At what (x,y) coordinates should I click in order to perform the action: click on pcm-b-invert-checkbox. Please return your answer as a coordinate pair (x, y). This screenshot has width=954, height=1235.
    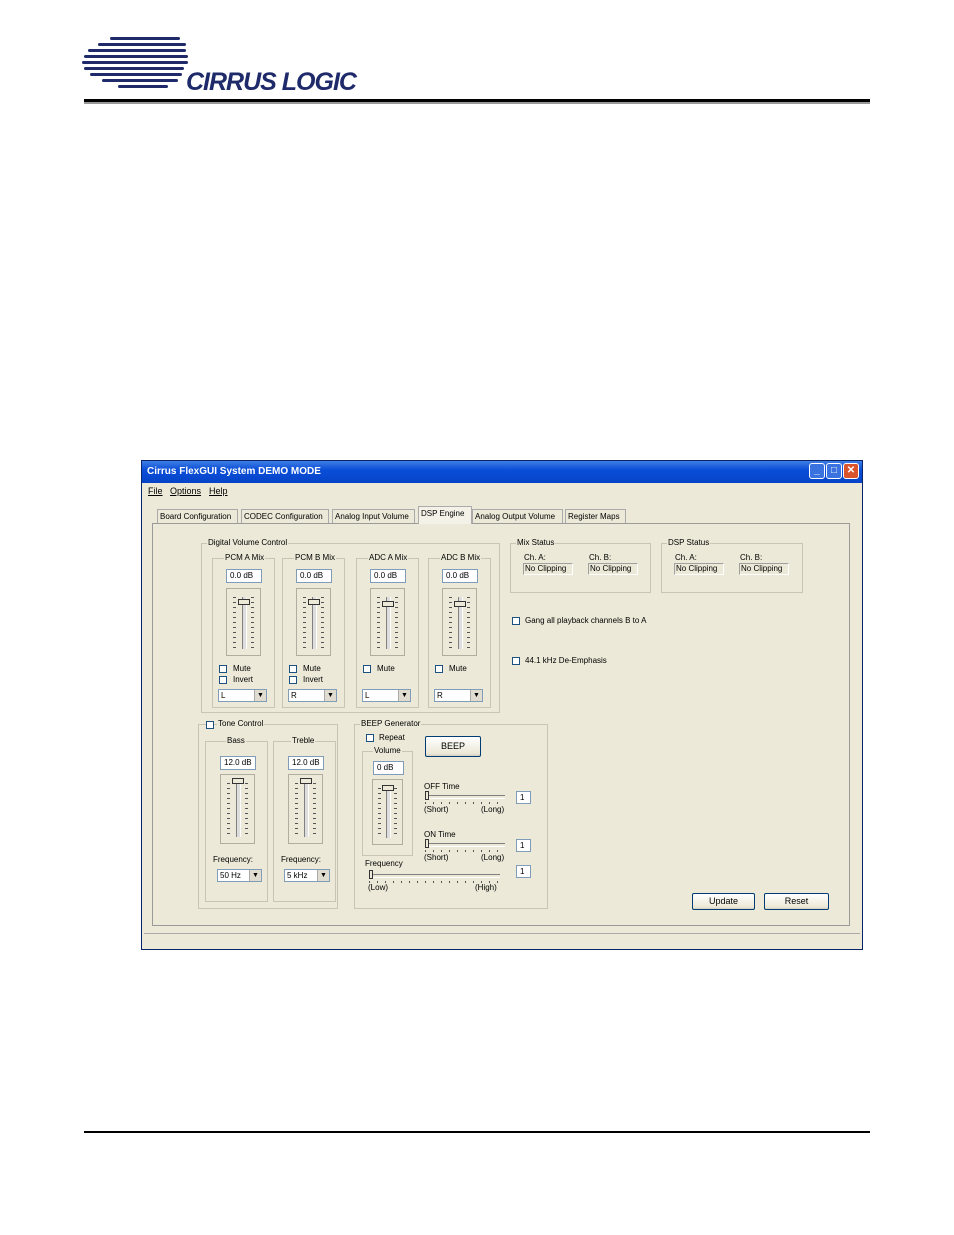
    Looking at the image, I should click on (293, 680).